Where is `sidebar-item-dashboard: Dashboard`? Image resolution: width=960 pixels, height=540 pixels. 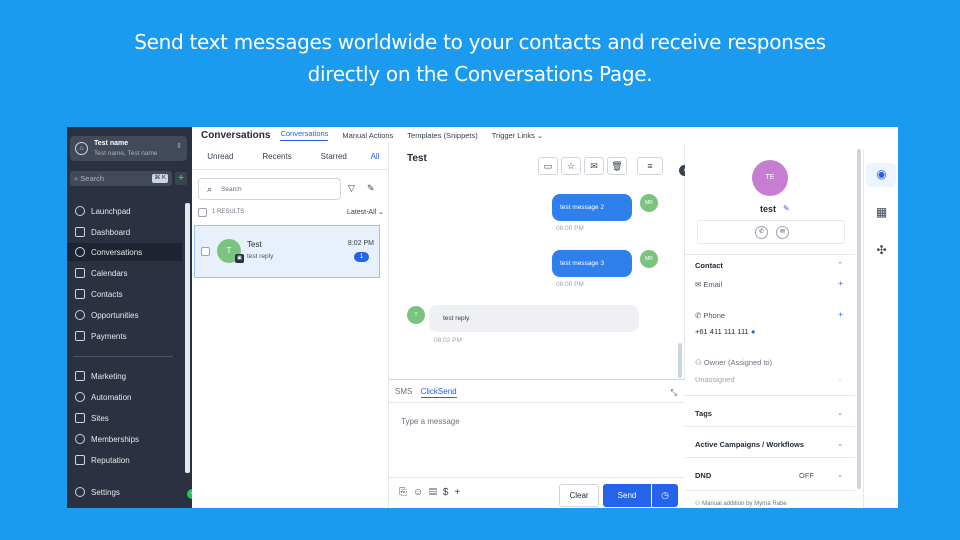 sidebar-item-dashboard: Dashboard is located at coordinates (124, 232).